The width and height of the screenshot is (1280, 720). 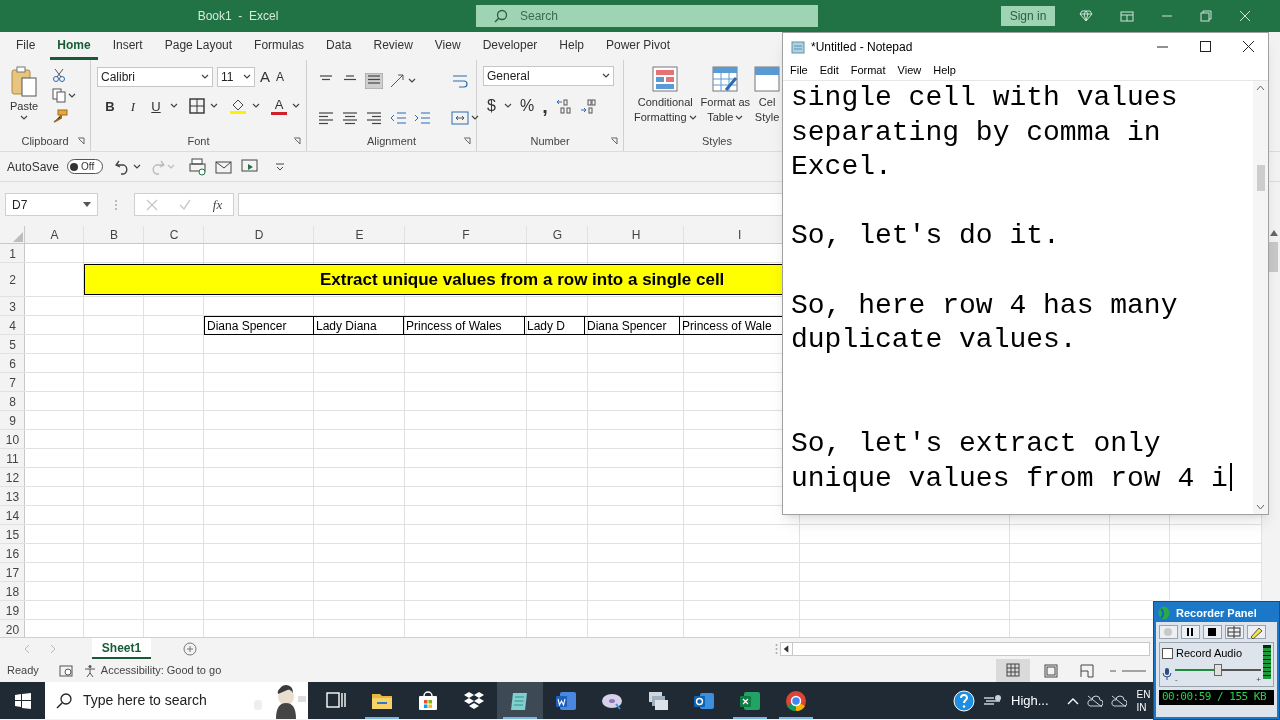 What do you see at coordinates (1028, 16) in the screenshot?
I see `sign-in-button: Sign in` at bounding box center [1028, 16].